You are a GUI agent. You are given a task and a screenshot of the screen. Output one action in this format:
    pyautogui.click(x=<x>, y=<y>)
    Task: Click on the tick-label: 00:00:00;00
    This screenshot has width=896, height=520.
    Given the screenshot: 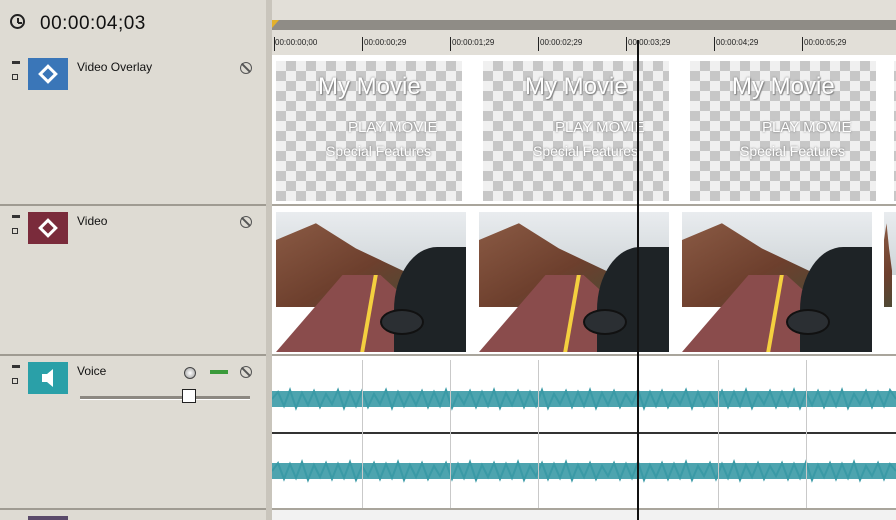 What is the action you would take?
    pyautogui.click(x=296, y=42)
    